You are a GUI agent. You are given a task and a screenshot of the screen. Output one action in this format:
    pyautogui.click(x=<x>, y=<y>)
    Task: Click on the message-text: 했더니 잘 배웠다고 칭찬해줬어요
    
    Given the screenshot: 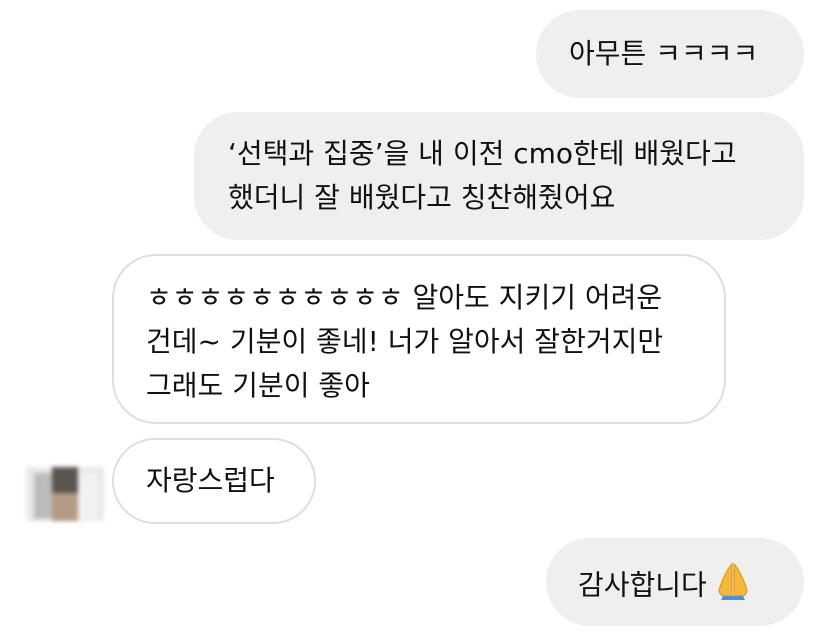 What is the action you would take?
    pyautogui.click(x=422, y=197)
    